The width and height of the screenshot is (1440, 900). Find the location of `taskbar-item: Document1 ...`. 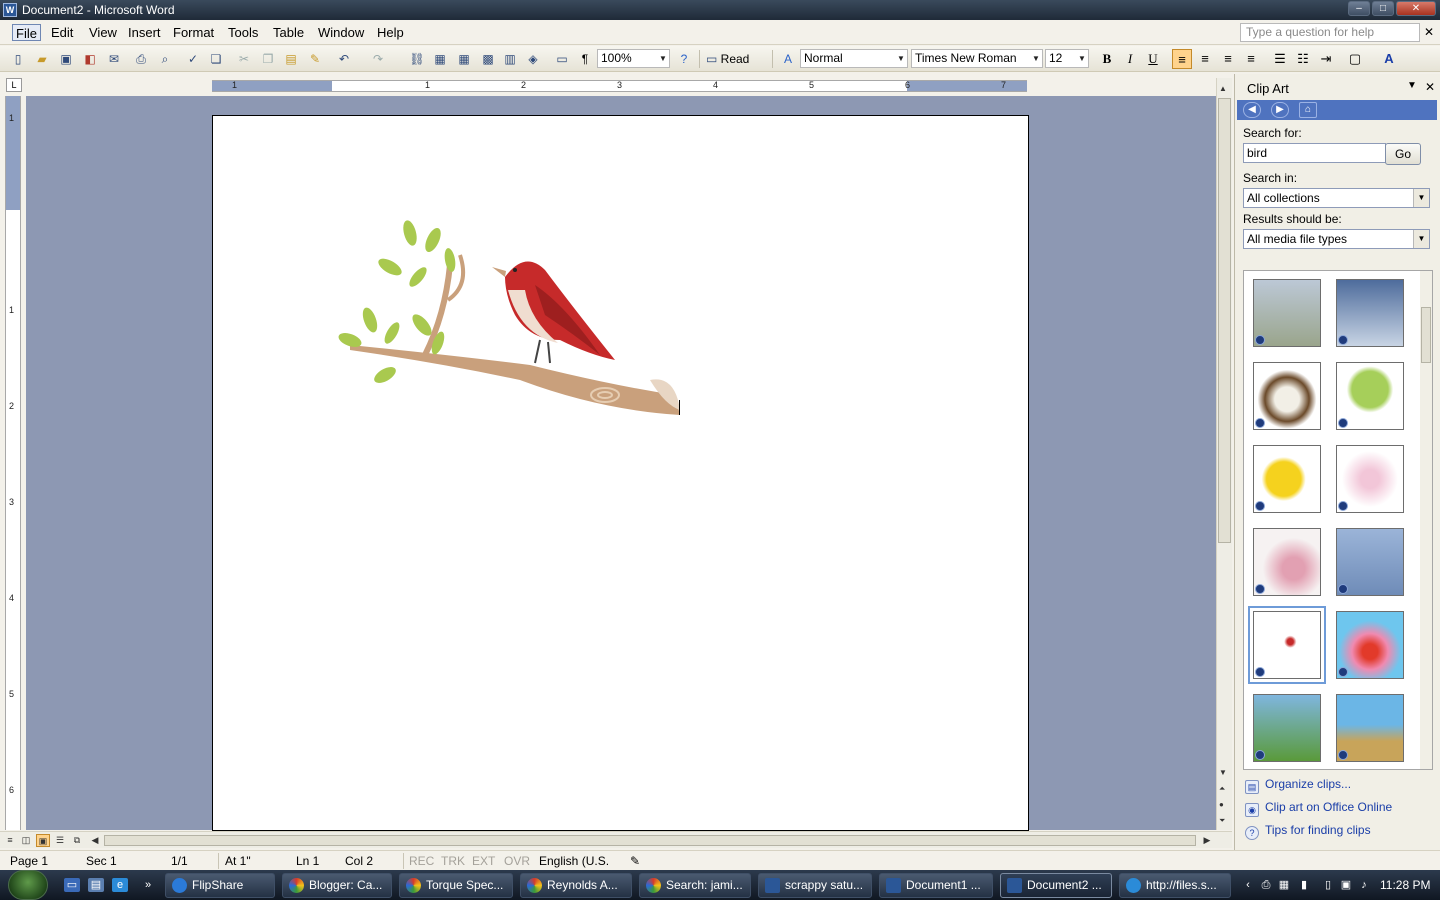

taskbar-item: Document1 ... is located at coordinates (936, 885).